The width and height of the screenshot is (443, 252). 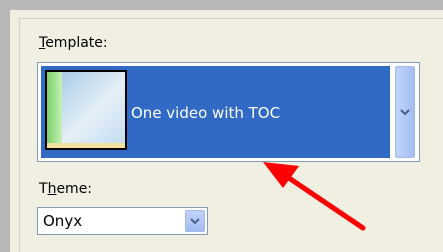 What do you see at coordinates (86, 145) in the screenshot?
I see `thumbnail-bottom-bar` at bounding box center [86, 145].